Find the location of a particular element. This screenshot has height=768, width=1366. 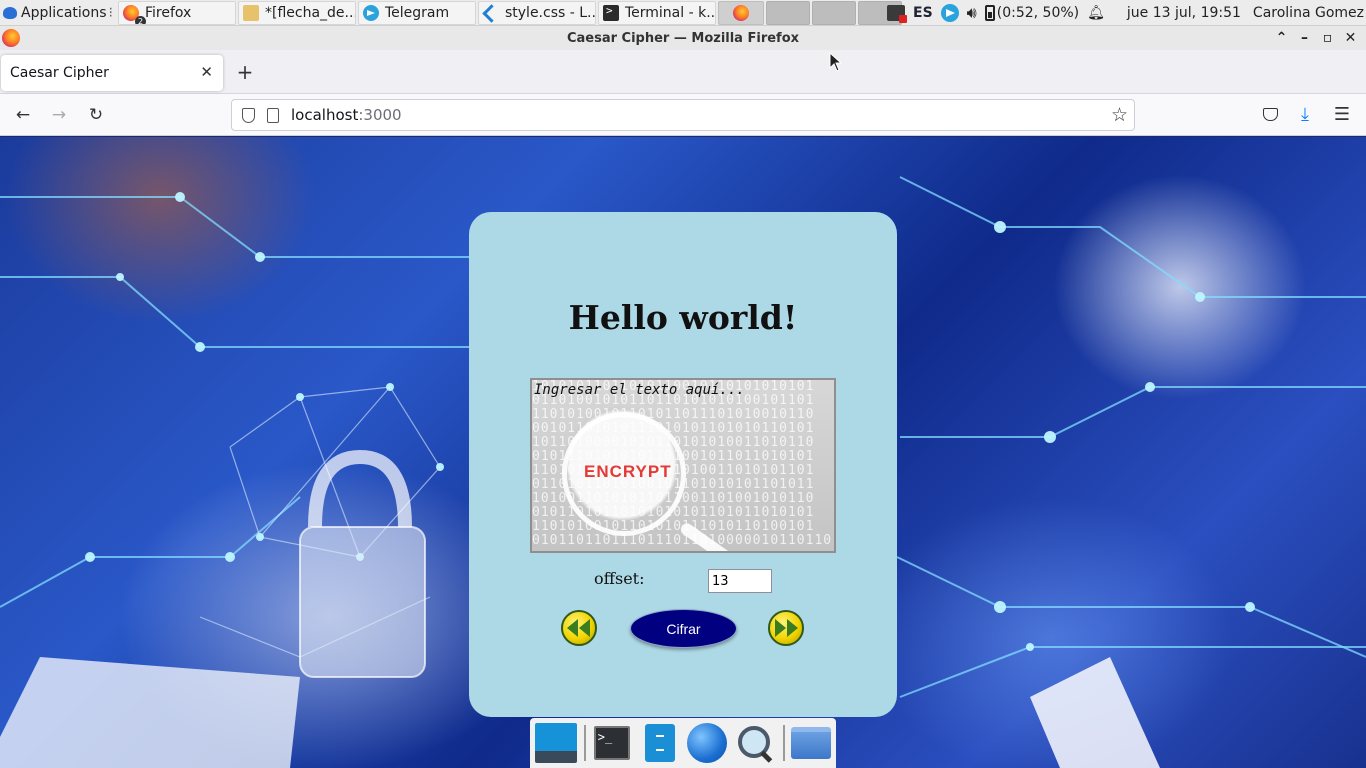

user-menu: Carolina Gomez is located at coordinates (1308, 13).